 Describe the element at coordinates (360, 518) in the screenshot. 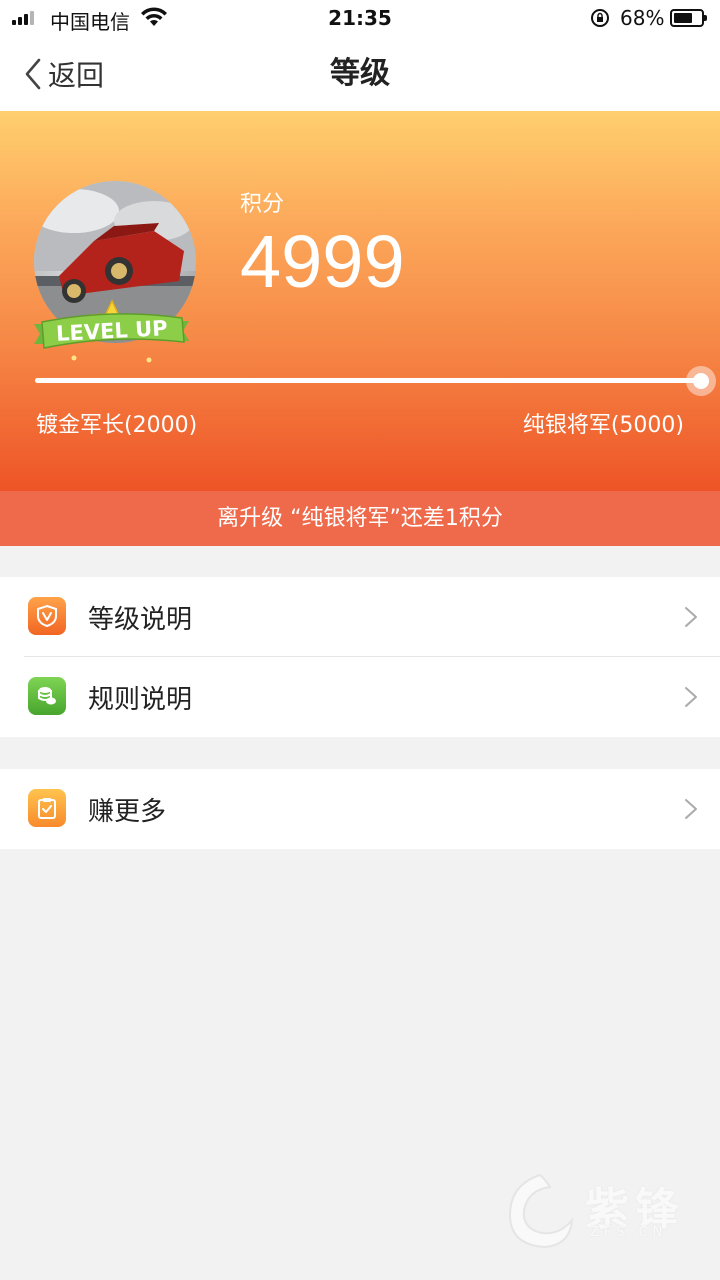

I see `upgrade-tip-banner: 离升级 “纯银将军”还差1积分` at that location.